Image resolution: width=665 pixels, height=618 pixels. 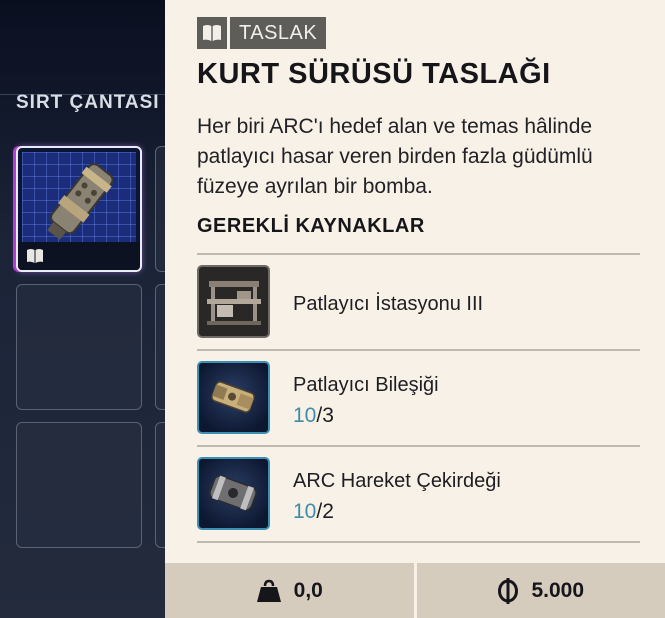 What do you see at coordinates (233, 397) in the screenshot?
I see `explosive-compound-icon` at bounding box center [233, 397].